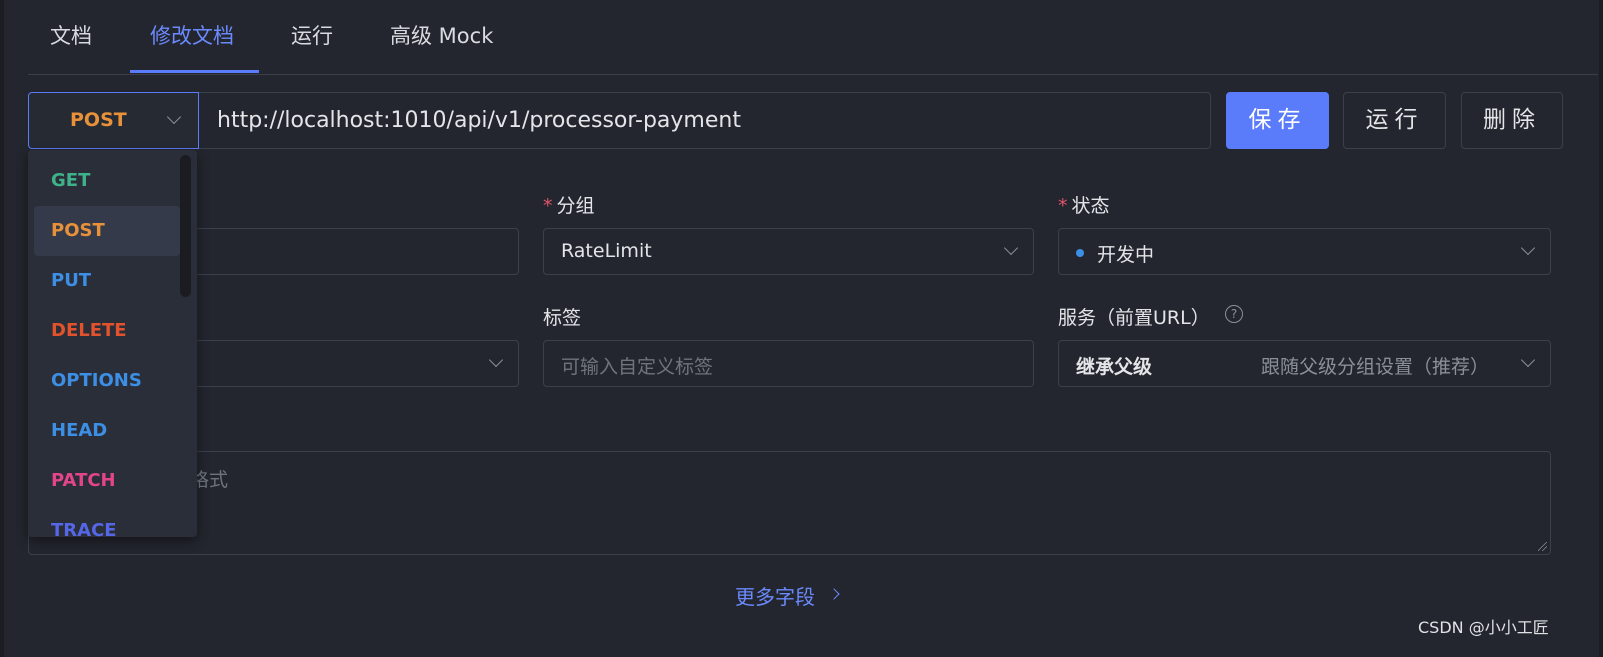  What do you see at coordinates (1080, 253) in the screenshot?
I see `status-dot-icon` at bounding box center [1080, 253].